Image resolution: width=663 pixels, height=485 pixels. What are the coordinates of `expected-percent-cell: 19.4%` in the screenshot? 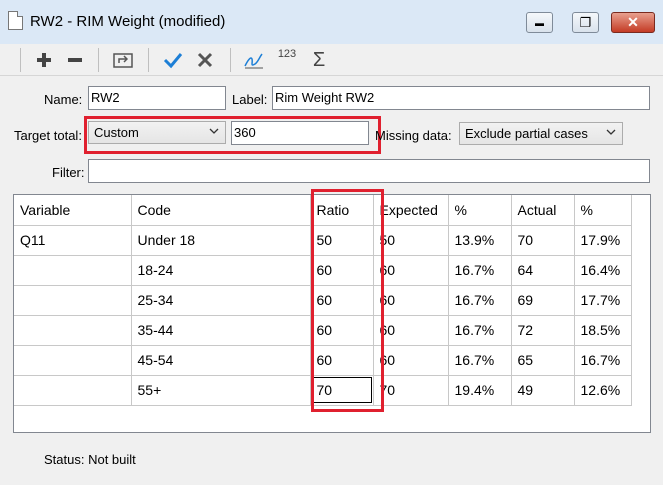 It's located at (480, 390).